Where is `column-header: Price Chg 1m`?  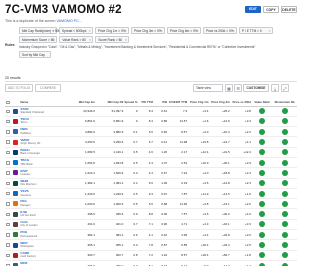 column-header: Price Chg 1m is located at coordinates (199, 101).